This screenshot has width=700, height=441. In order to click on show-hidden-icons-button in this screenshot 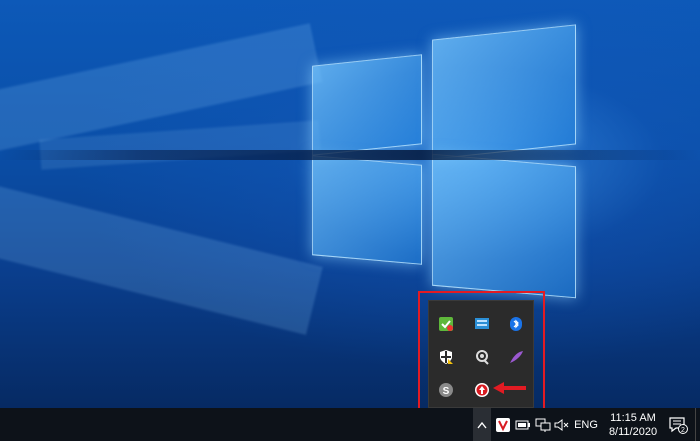, I will do `click(482, 424)`.